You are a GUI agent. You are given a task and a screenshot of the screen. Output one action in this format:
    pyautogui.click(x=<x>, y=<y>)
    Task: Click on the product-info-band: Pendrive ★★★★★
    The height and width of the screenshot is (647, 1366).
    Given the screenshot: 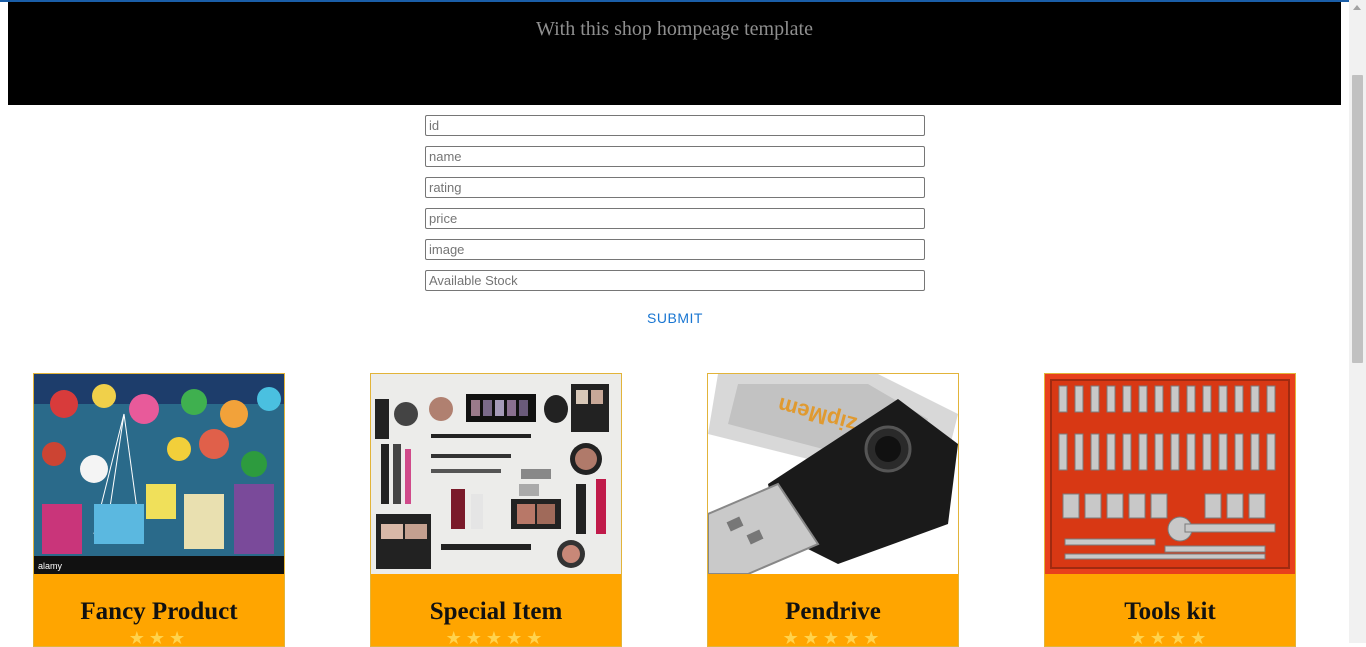 What is the action you would take?
    pyautogui.click(x=833, y=610)
    